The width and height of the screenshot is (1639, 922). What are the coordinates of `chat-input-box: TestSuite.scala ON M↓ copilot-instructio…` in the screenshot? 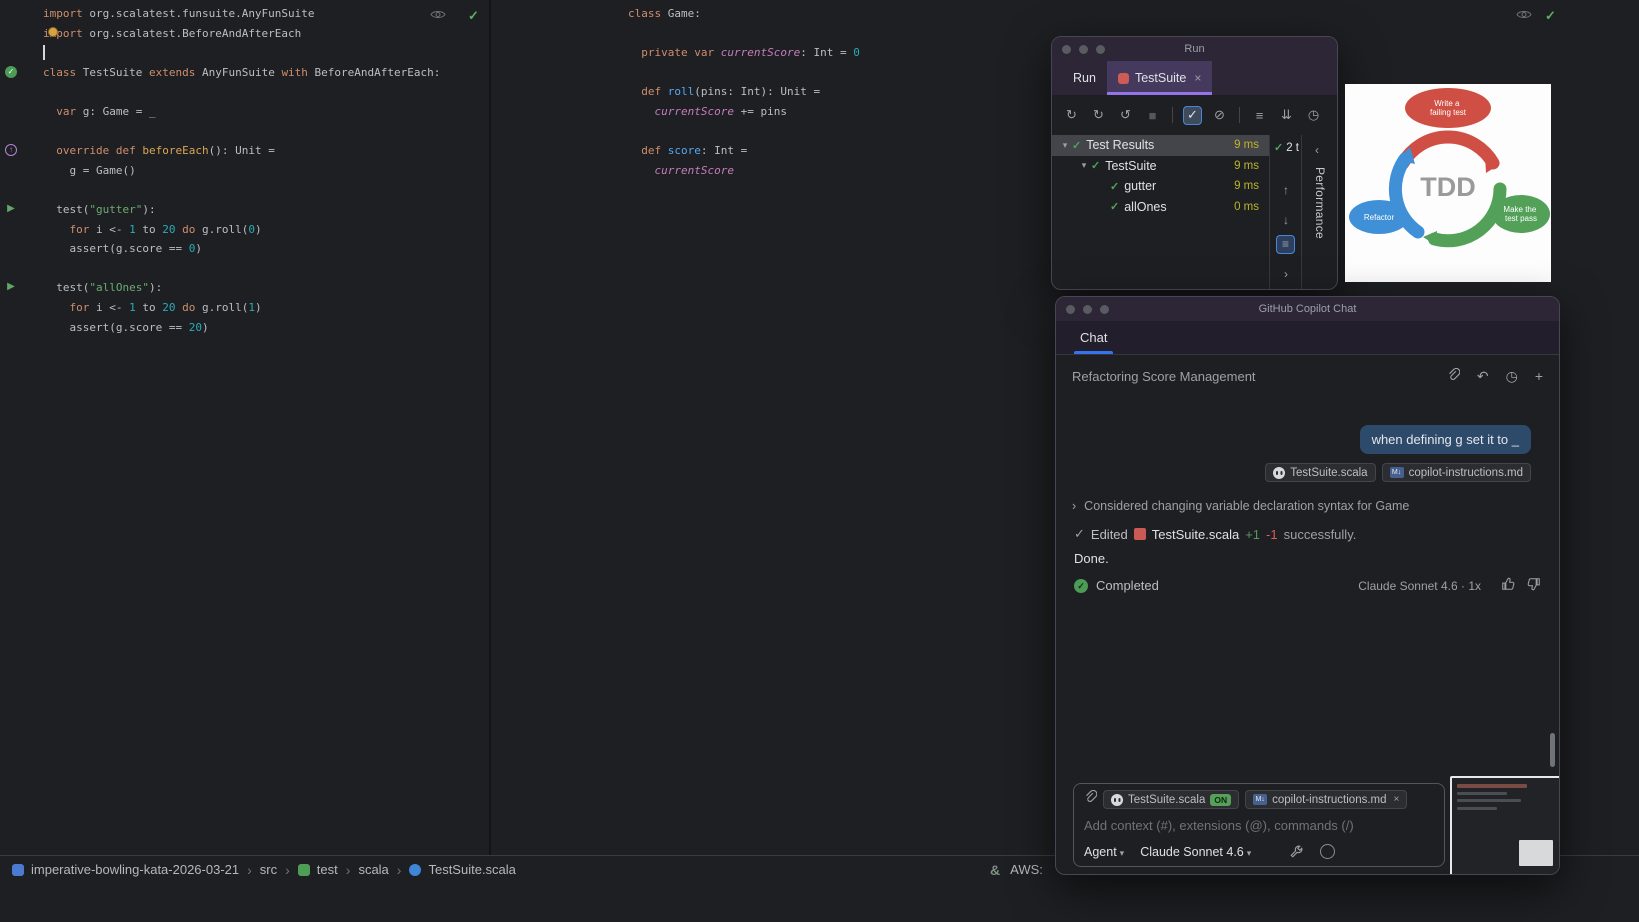 It's located at (1259, 825).